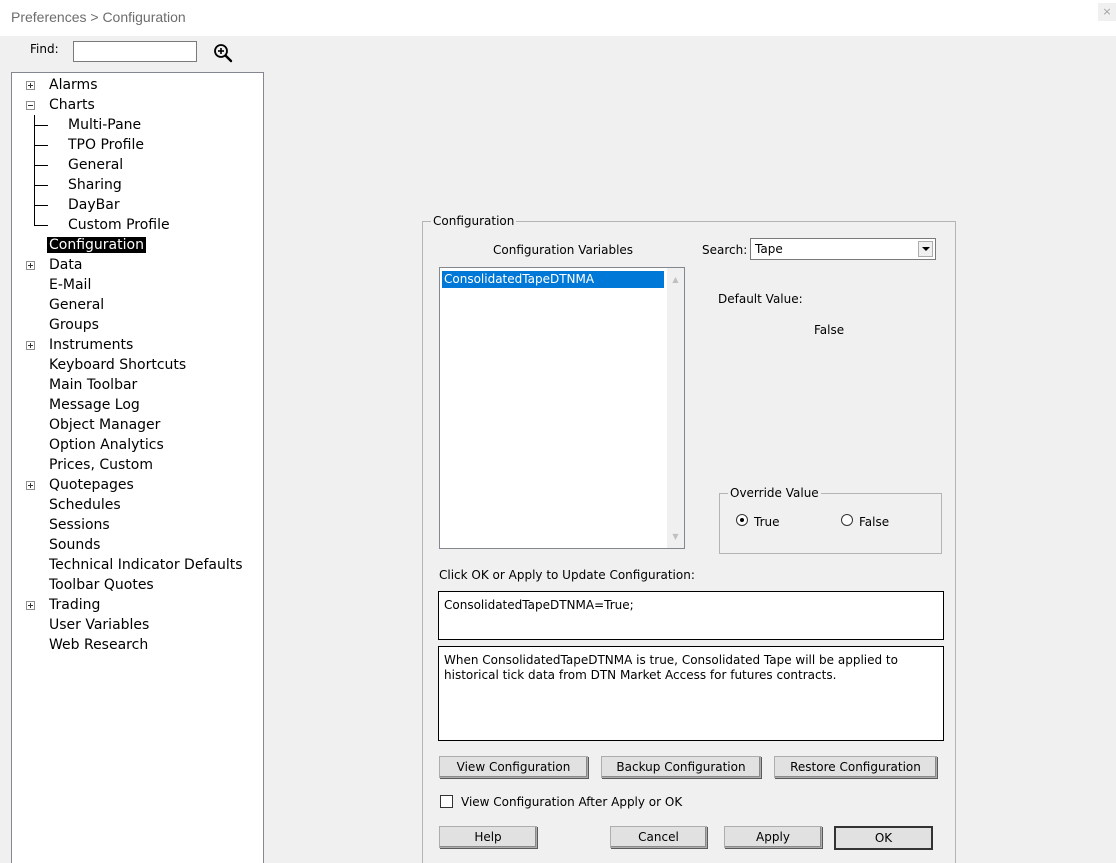 The width and height of the screenshot is (1116, 863). Describe the element at coordinates (79, 485) in the screenshot. I see `tree-item-quotepages: Quotepages` at that location.